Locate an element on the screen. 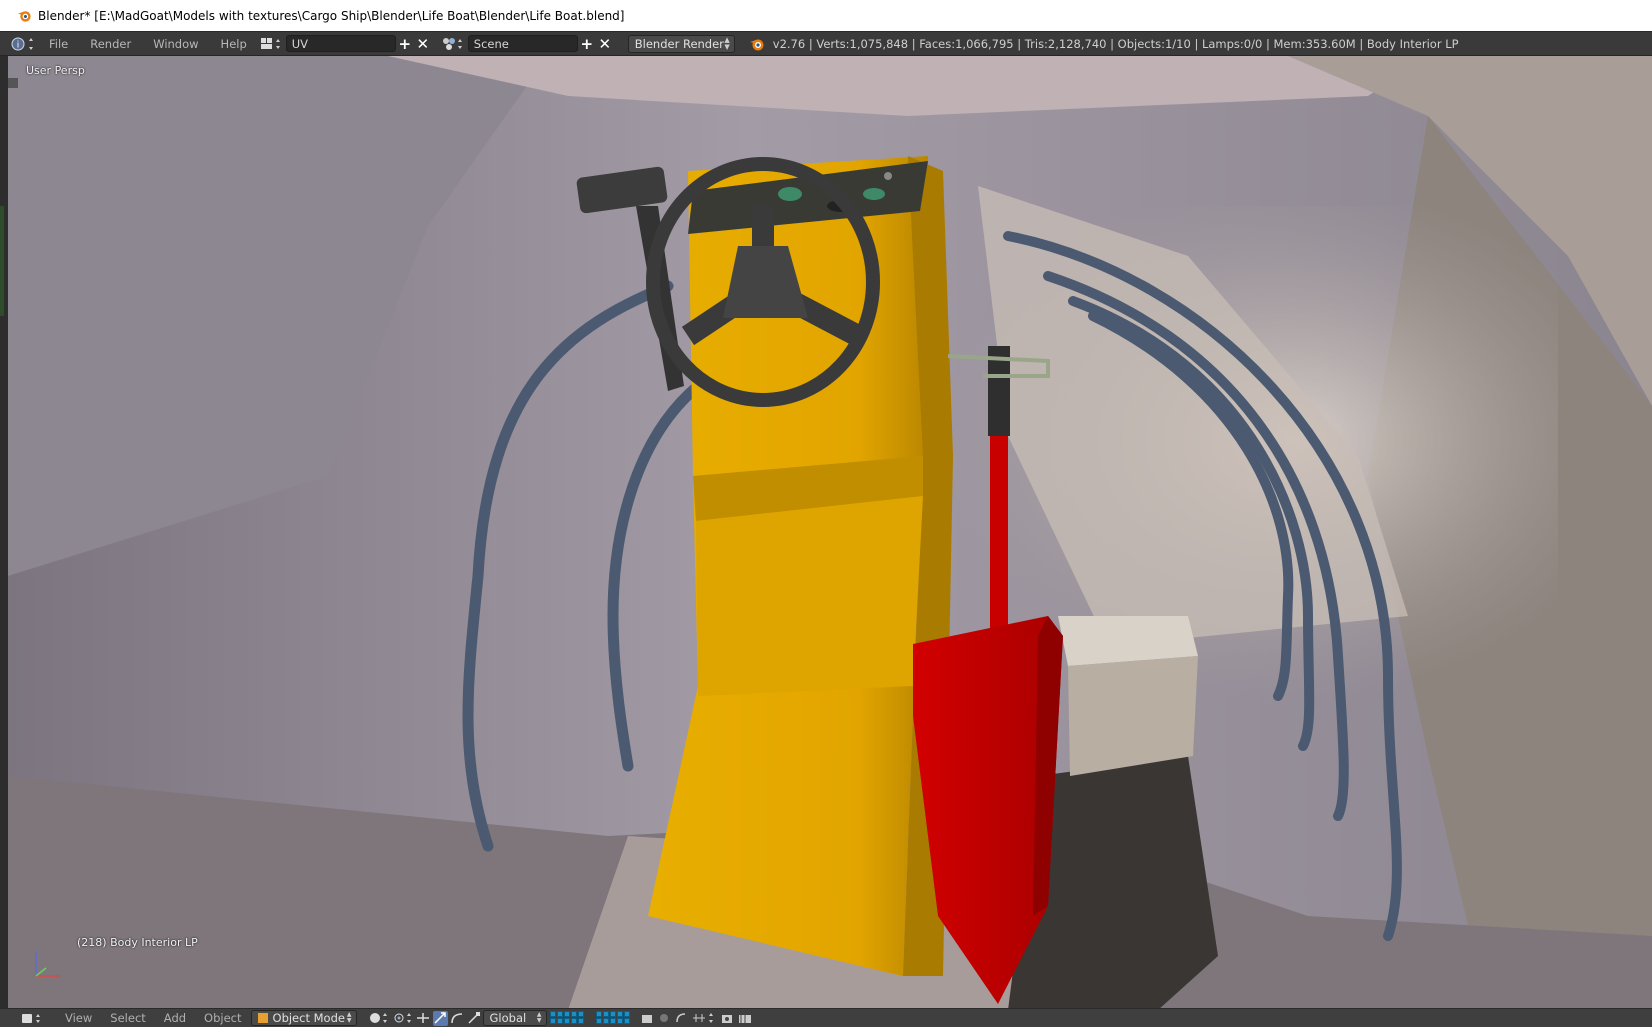 The image size is (1652, 1027). scene-icon is located at coordinates (454, 44).